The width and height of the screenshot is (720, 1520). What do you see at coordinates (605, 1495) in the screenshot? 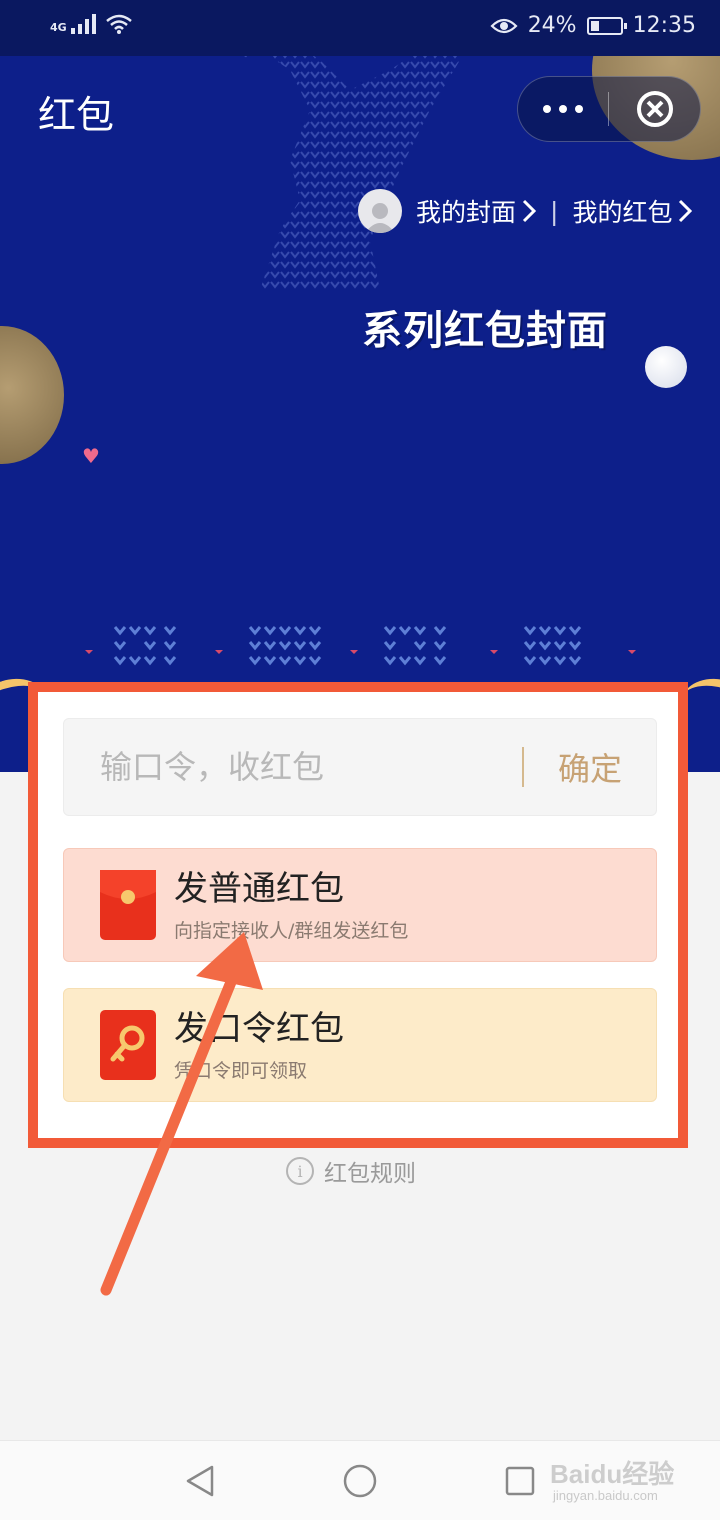
I see `watermark-url: jingyan.baidu.com` at bounding box center [605, 1495].